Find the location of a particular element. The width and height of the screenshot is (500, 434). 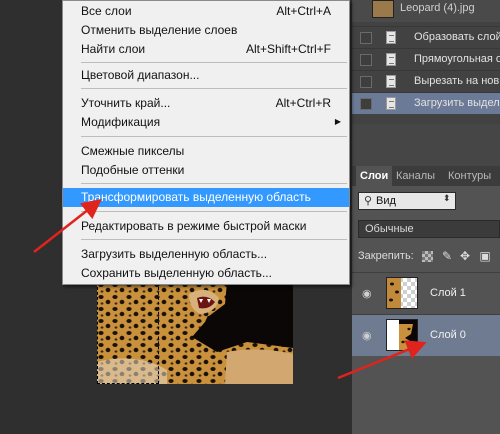

menu-item-similar: Подобные оттенки is located at coordinates (206, 170).